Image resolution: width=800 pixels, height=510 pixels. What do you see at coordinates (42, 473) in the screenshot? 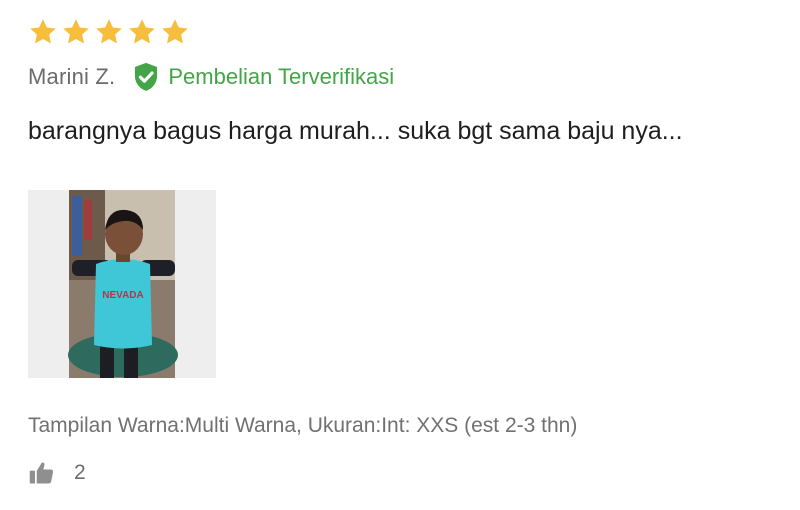
I see `thumbs-up-icon` at bounding box center [42, 473].